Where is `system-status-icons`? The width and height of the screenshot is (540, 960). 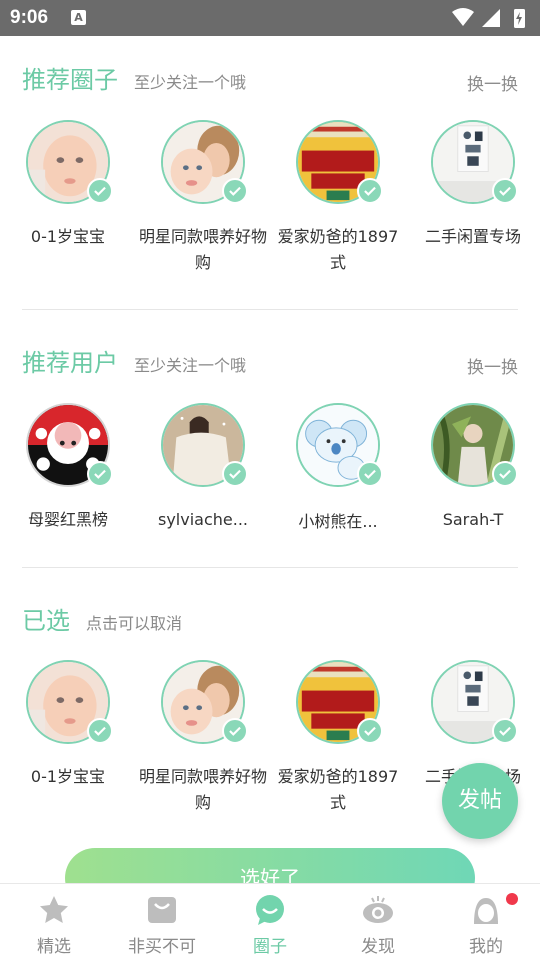 system-status-icons is located at coordinates (488, 18).